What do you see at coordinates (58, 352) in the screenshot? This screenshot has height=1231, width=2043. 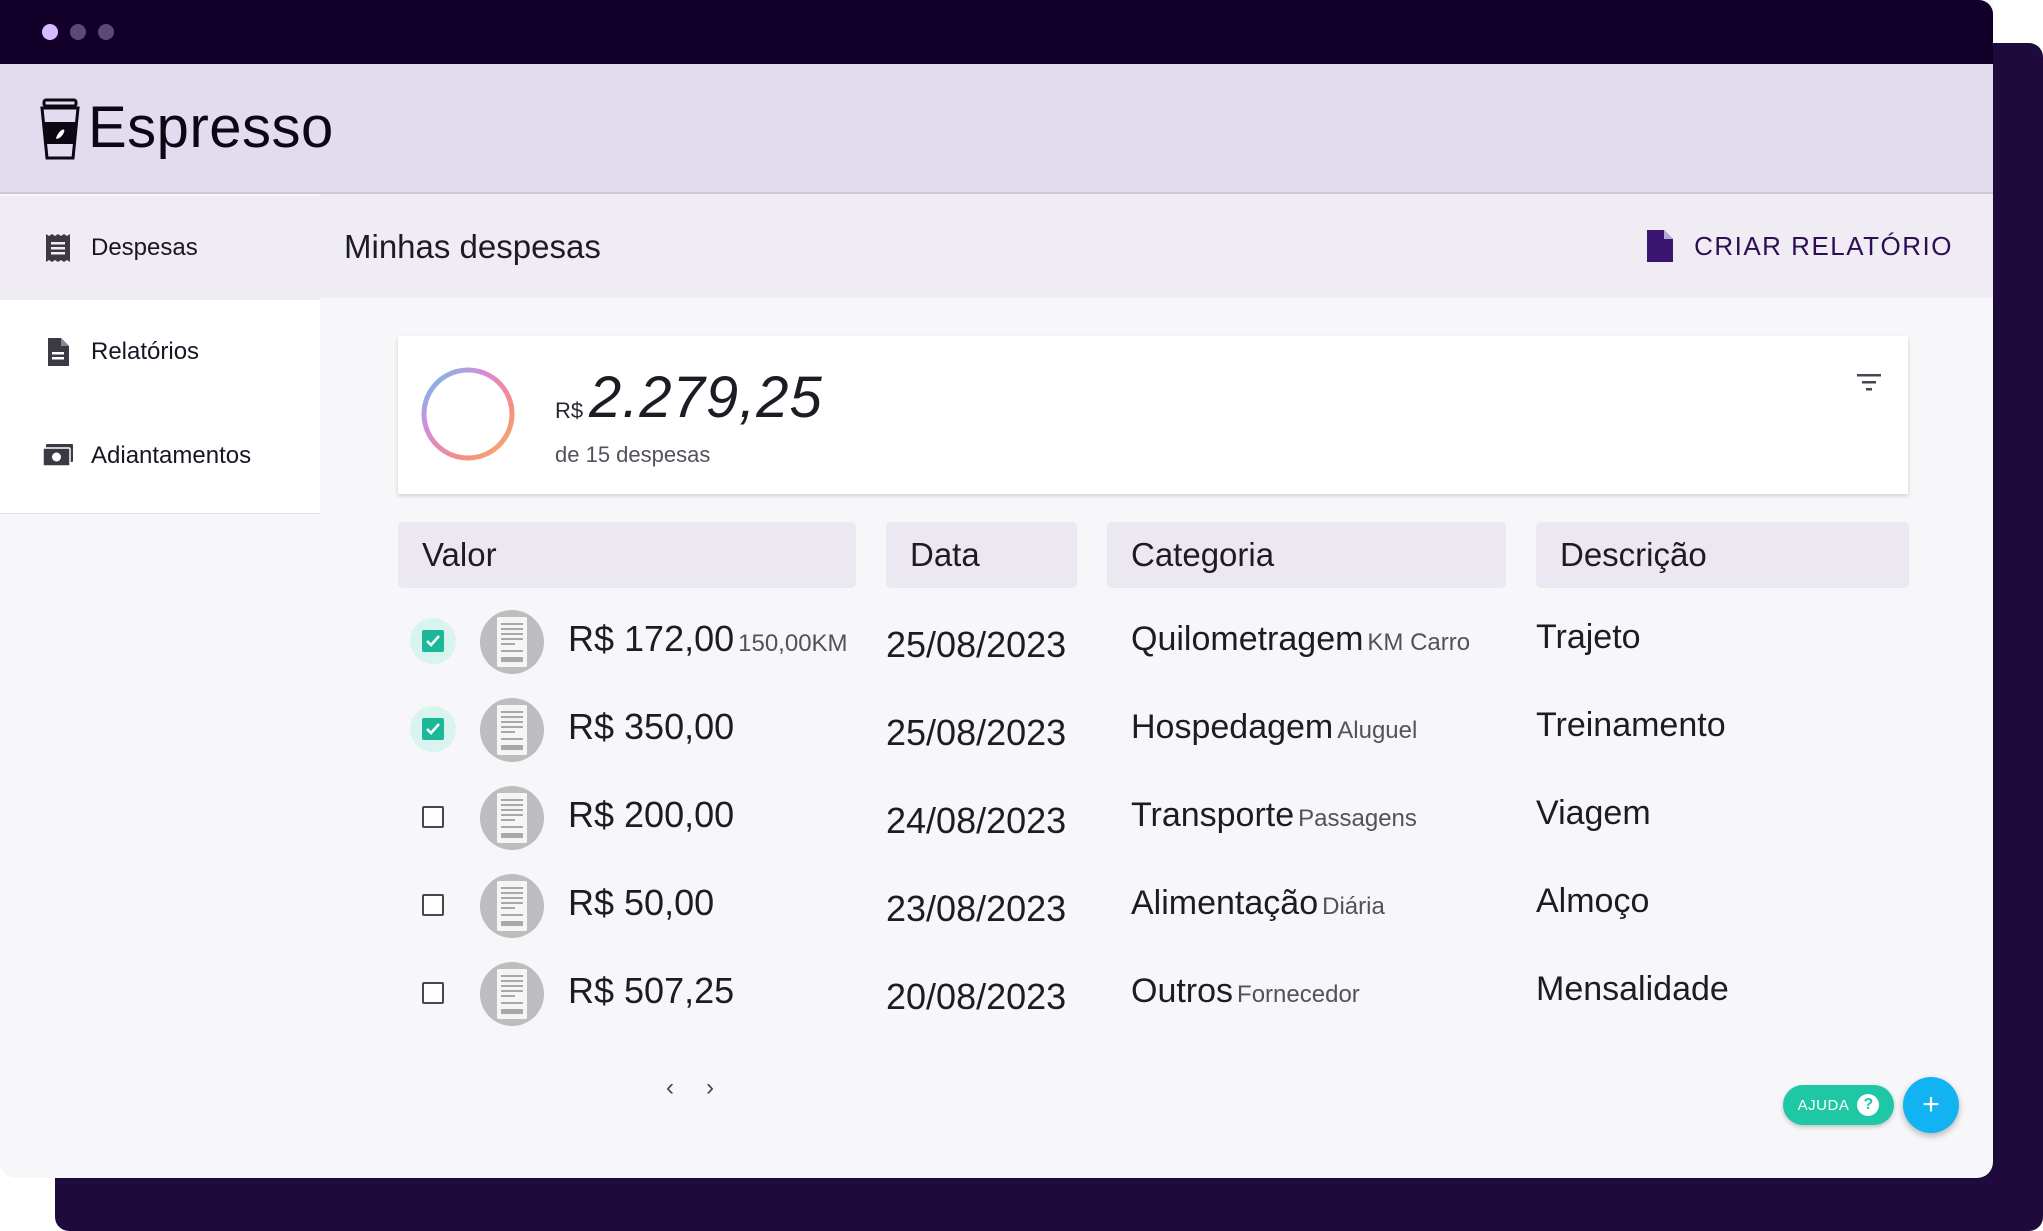 I see `document-icon` at bounding box center [58, 352].